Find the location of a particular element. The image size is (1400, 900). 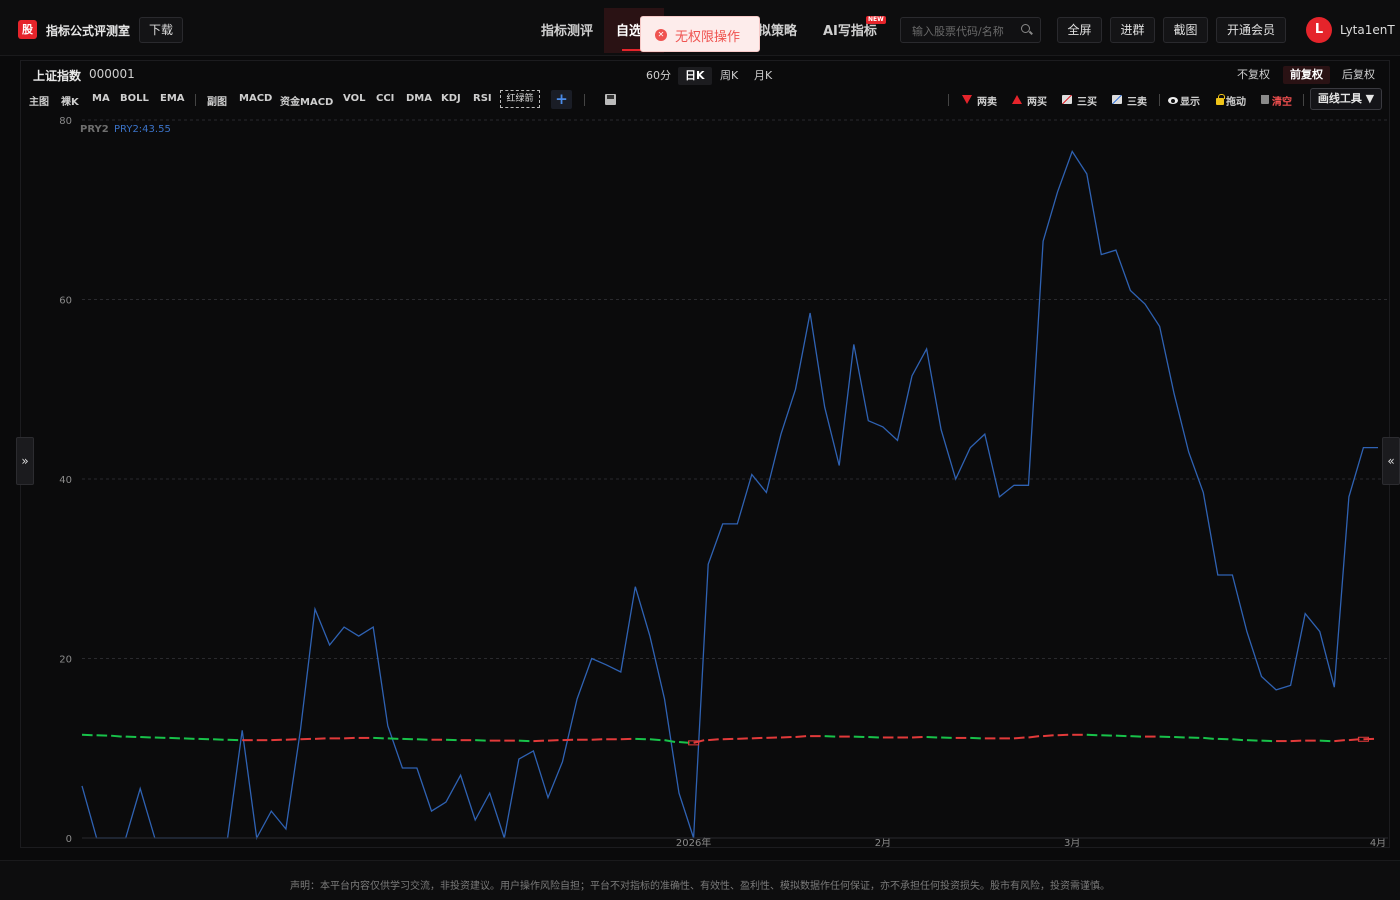

app-title: 指标公式评测室 is located at coordinates (88, 31).